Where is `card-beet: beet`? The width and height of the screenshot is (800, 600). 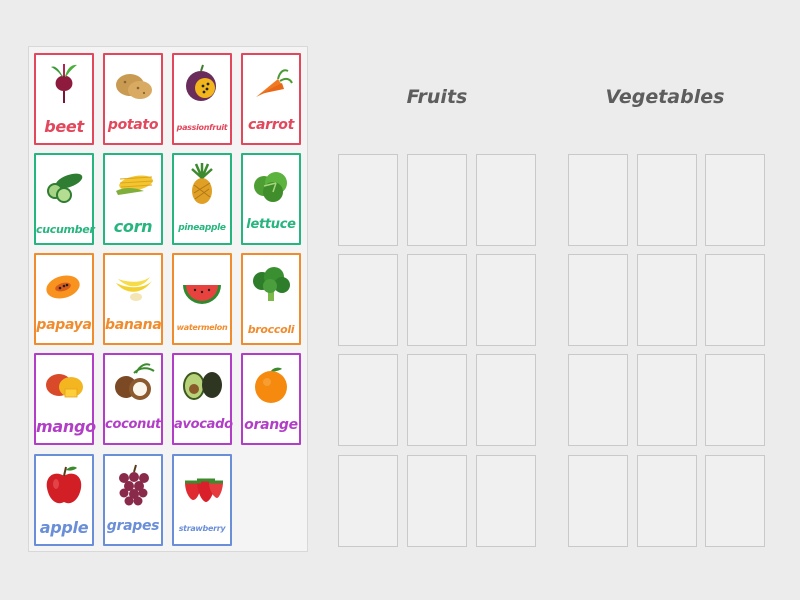
card-beet: beet is located at coordinates (64, 99).